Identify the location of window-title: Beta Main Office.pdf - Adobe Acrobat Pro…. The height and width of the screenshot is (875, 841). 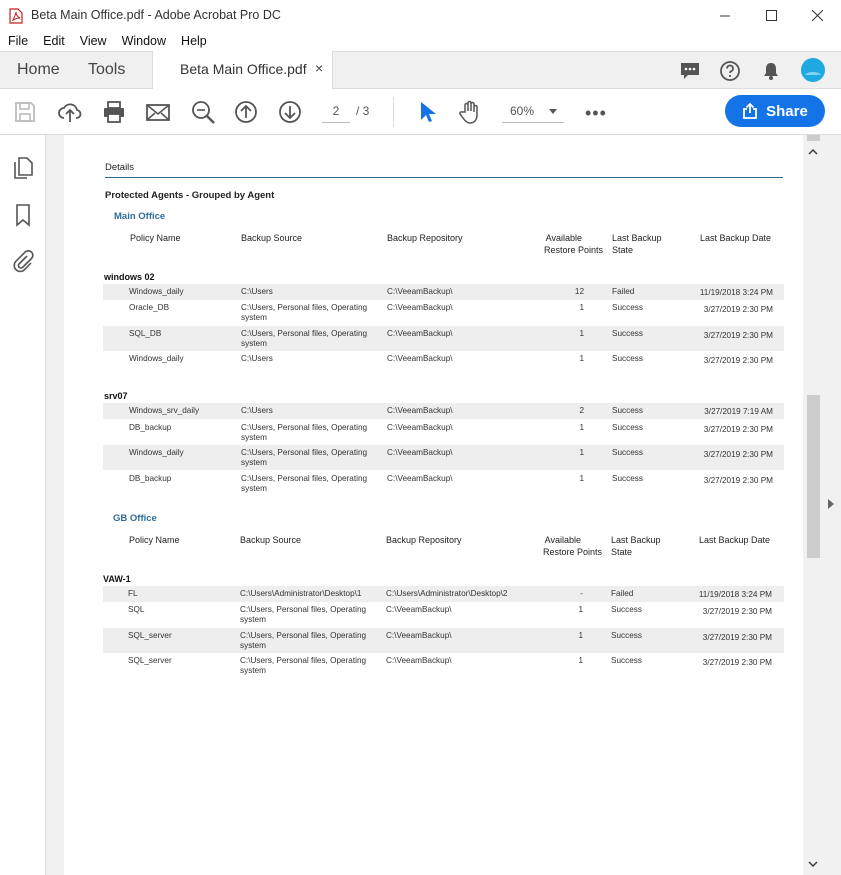
(156, 15).